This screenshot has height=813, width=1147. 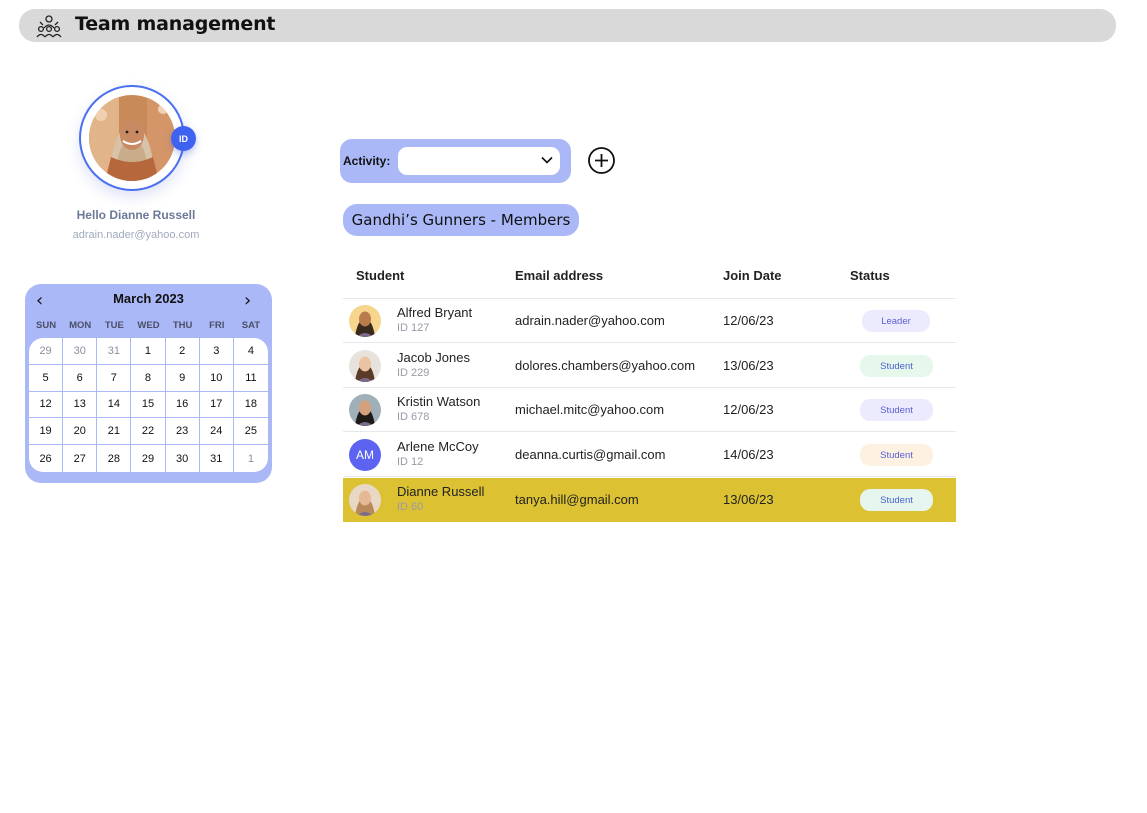 What do you see at coordinates (182, 351) in the screenshot?
I see `calendar-day: 2` at bounding box center [182, 351].